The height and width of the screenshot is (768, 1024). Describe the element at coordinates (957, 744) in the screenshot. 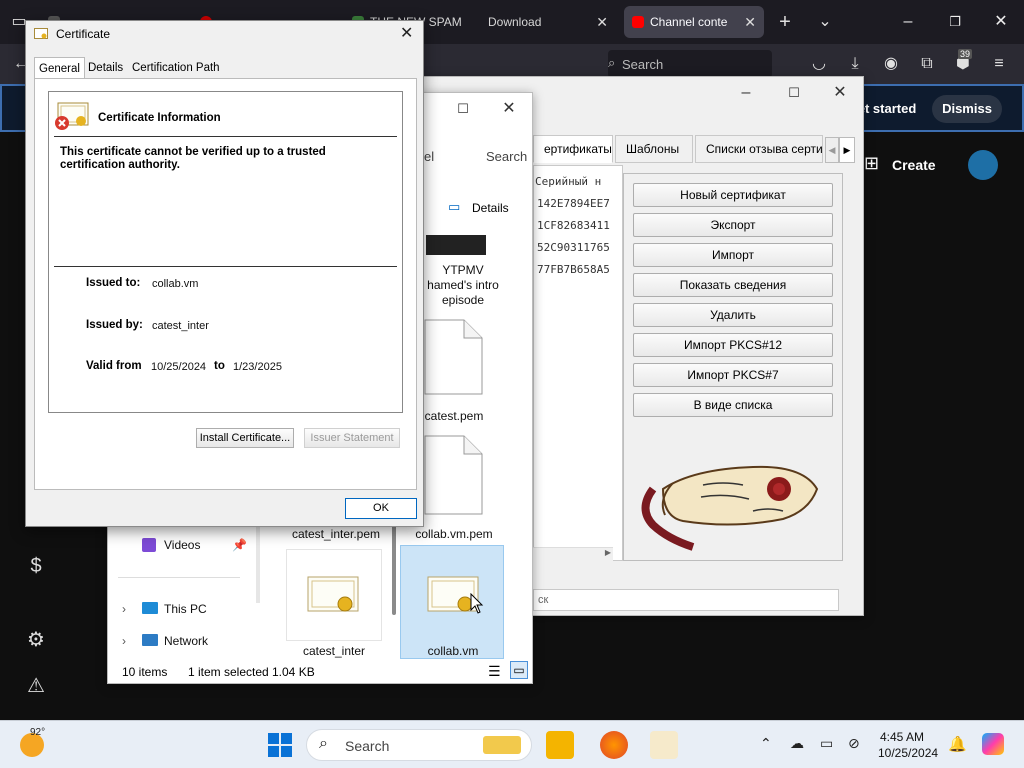

I see `notification-bell-icon: 🔔` at that location.